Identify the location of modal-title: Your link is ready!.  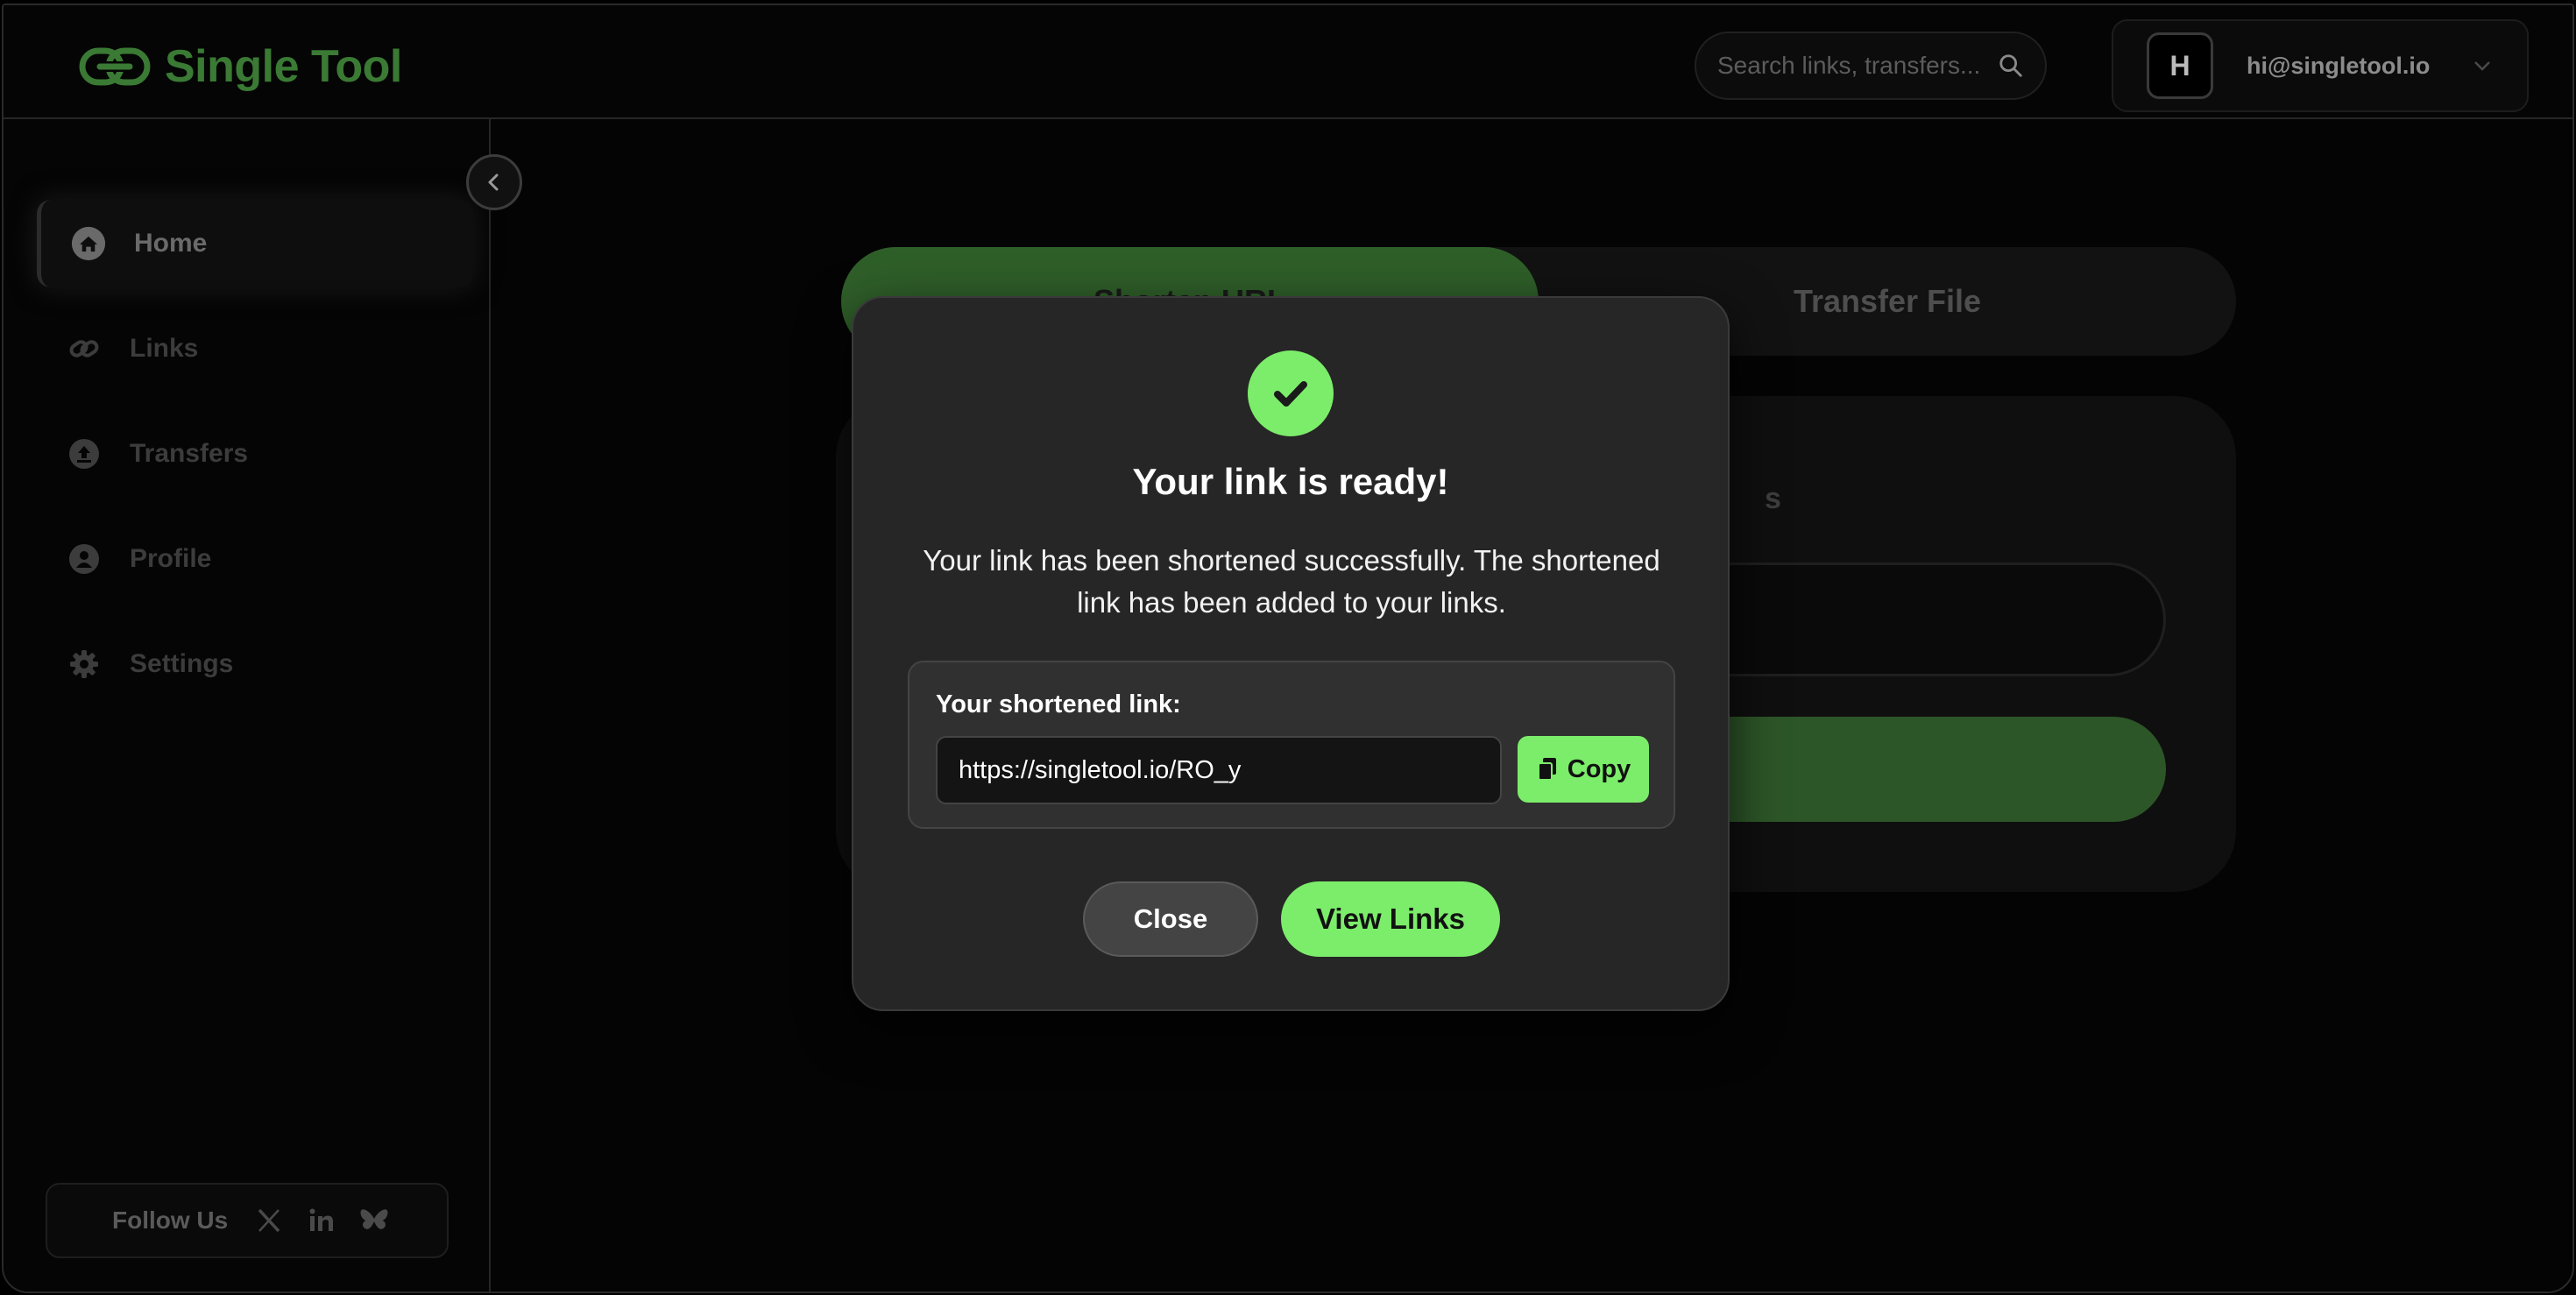
(1290, 481).